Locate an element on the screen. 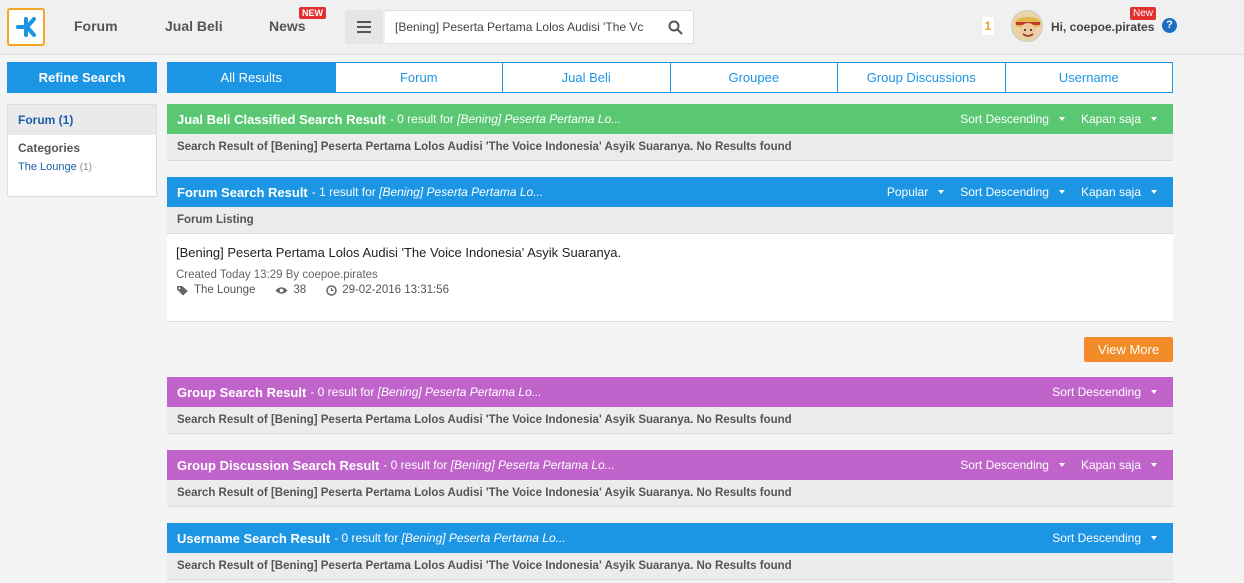  nav-forum: Forum is located at coordinates (96, 26).